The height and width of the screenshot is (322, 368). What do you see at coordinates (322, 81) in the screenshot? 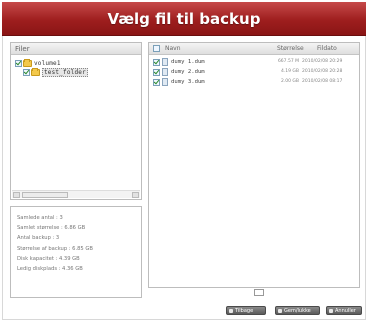
I see `file-date: 2010/02/08 08:17` at bounding box center [322, 81].